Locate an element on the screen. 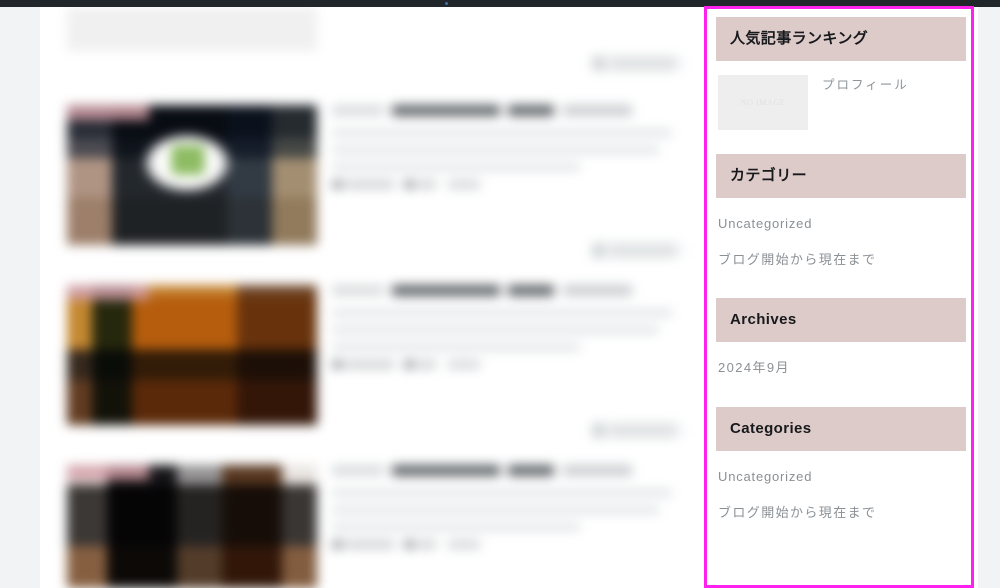 This screenshot has height=588, width=1000. widget-body-archives: 2024年9月 is located at coordinates (841, 374).